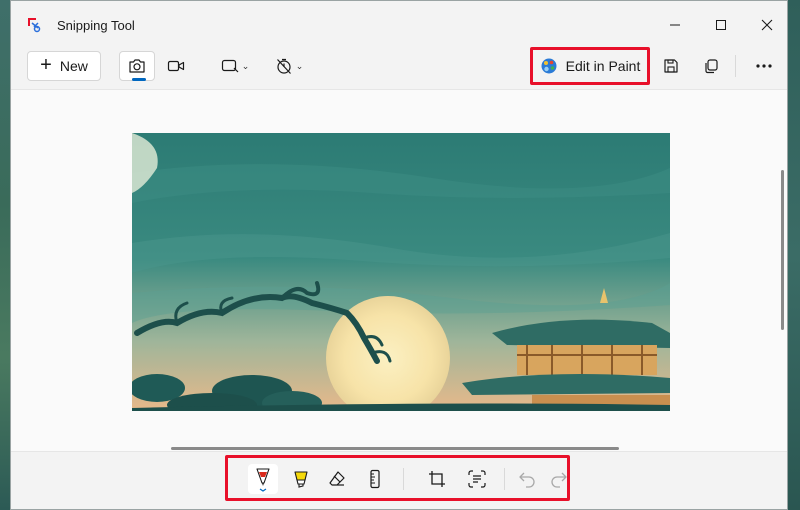 This screenshot has width=800, height=510. I want to click on background-desktop-right, so click(794, 255).